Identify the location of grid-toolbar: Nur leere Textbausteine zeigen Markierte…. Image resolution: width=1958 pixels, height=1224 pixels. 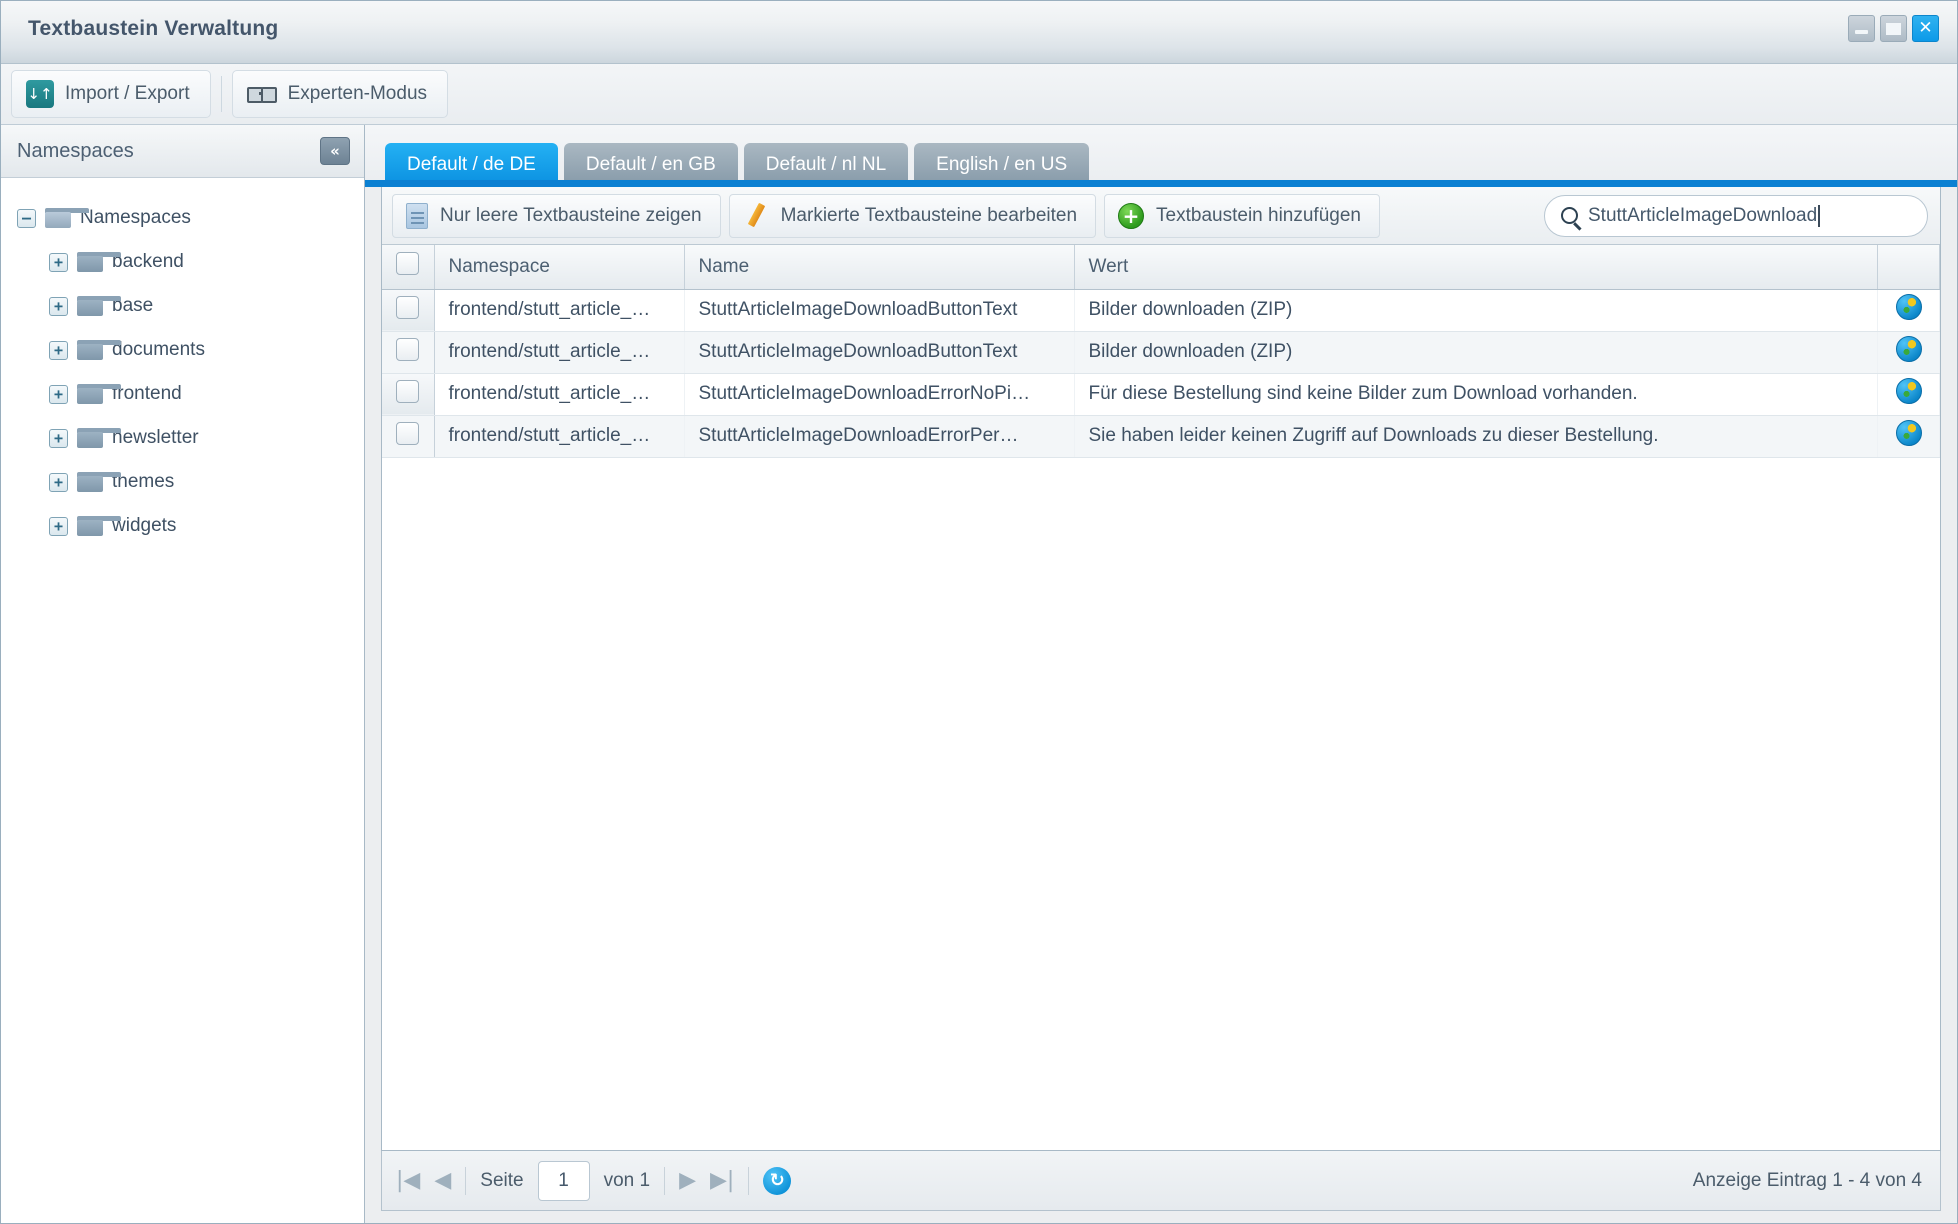
(1161, 216).